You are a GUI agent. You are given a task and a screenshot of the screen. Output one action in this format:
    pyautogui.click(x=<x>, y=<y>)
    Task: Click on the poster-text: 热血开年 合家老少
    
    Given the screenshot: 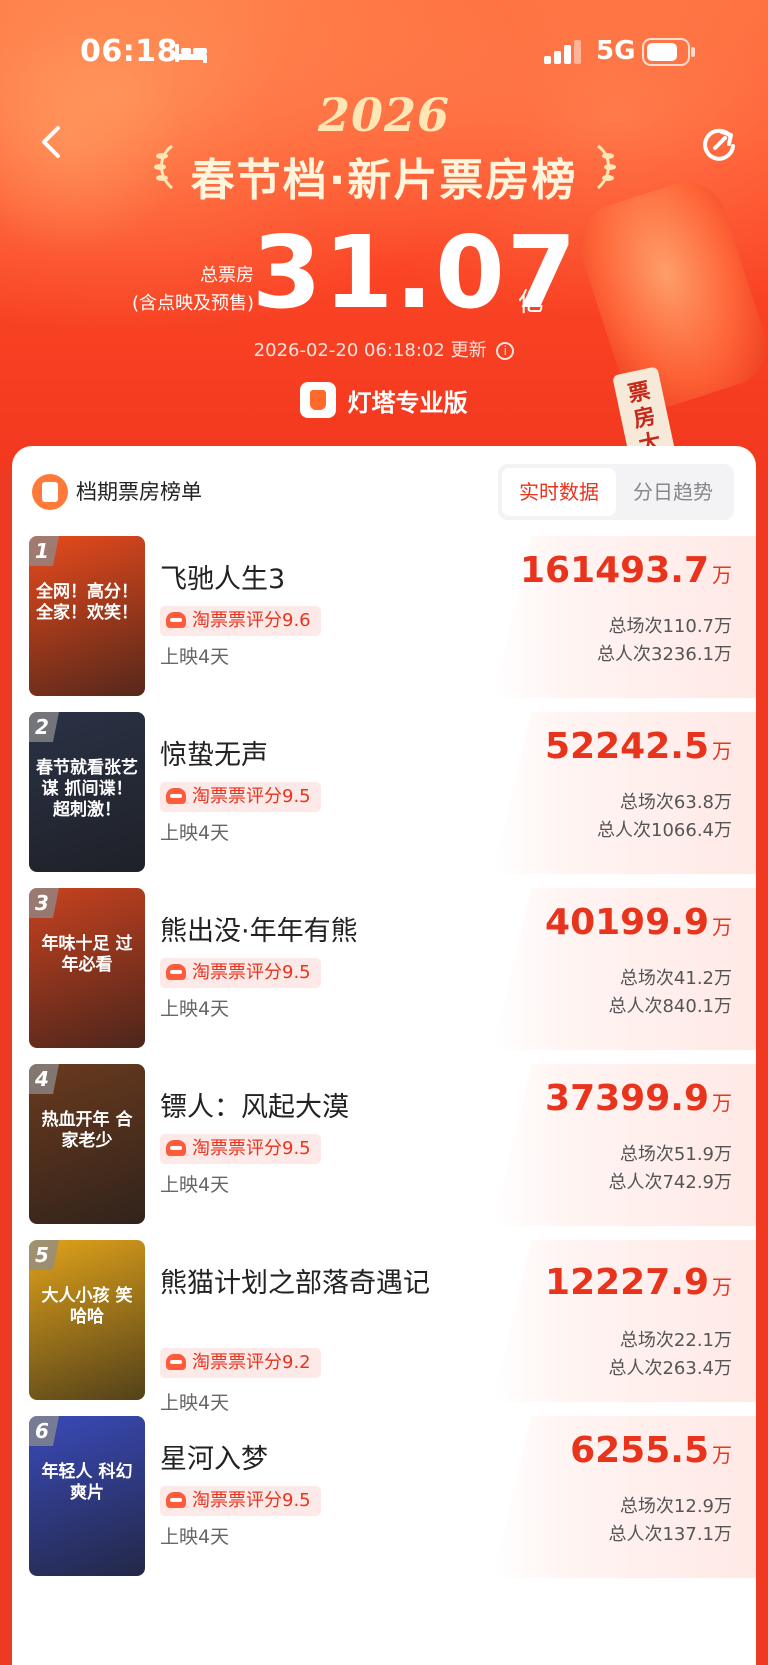 What is the action you would take?
    pyautogui.click(x=87, y=1130)
    